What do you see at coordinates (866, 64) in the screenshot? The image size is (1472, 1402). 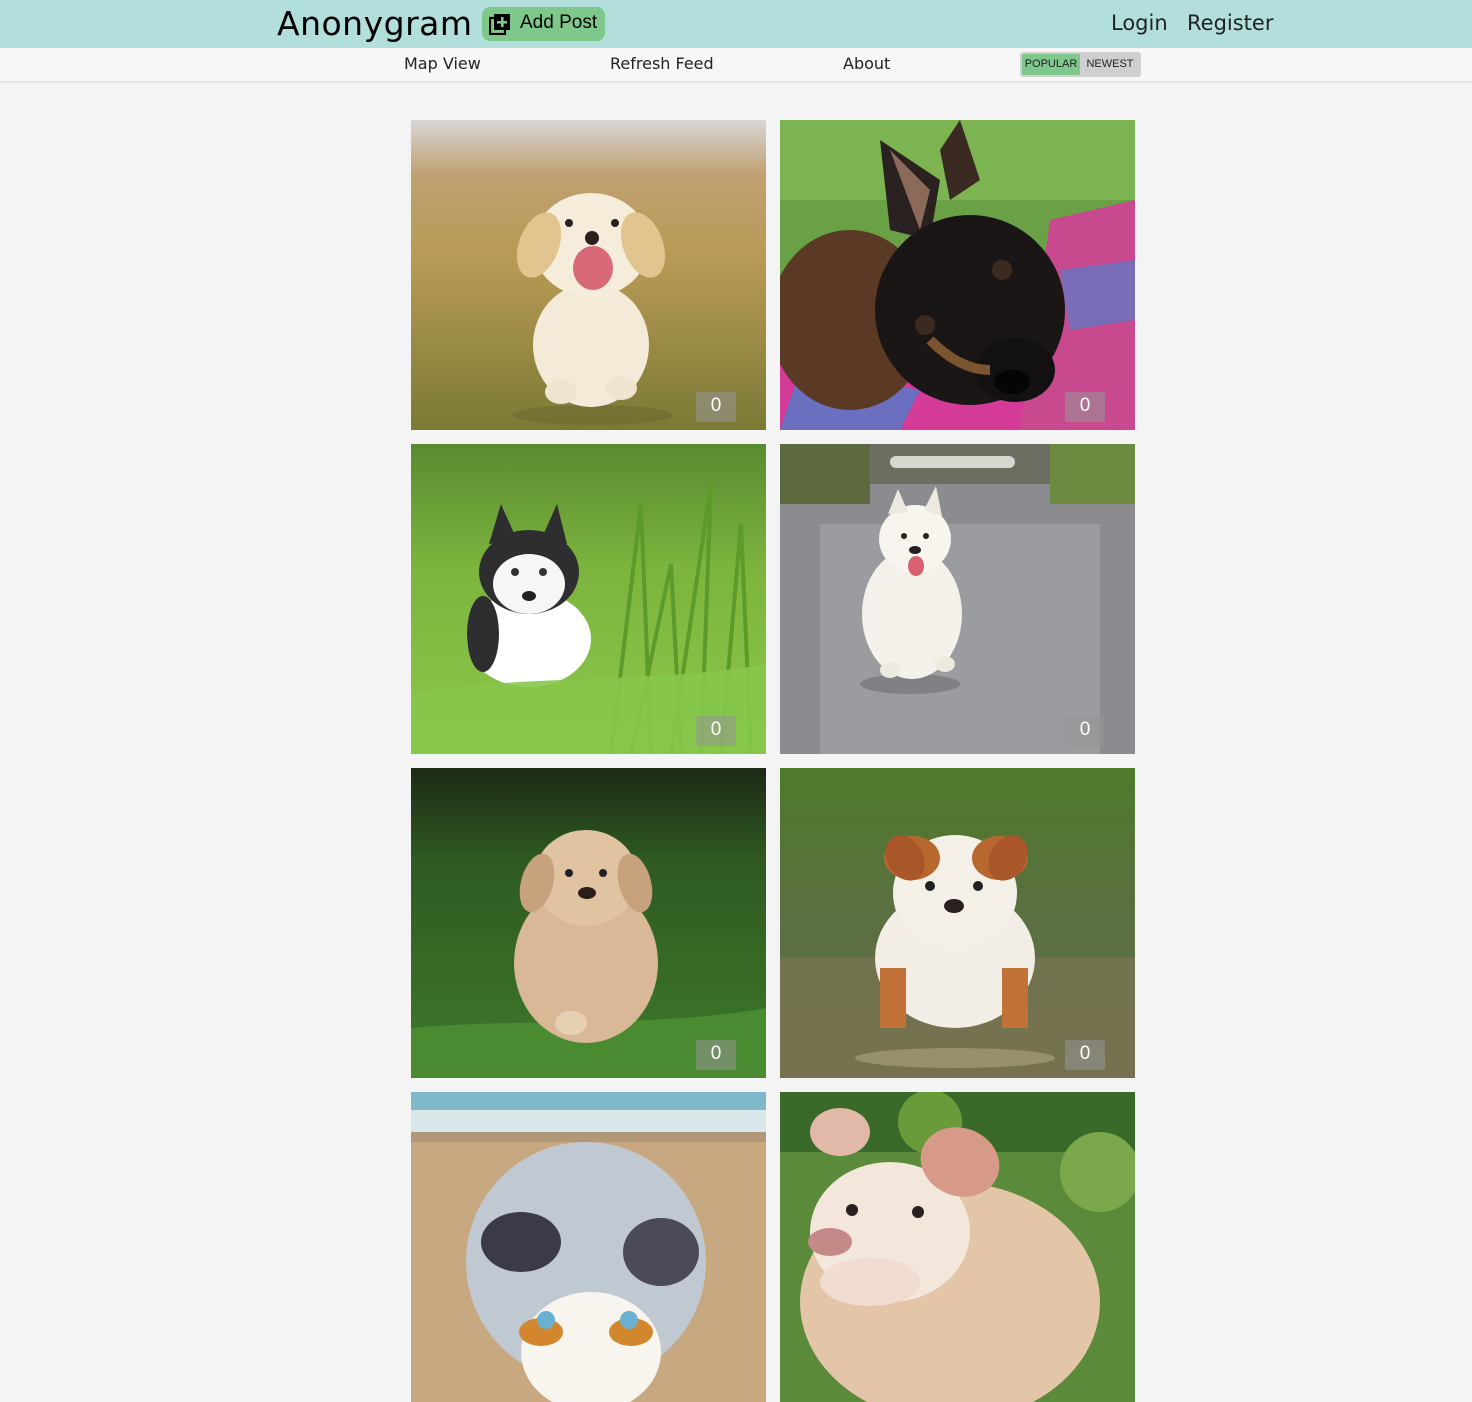 I see `about-link: About` at bounding box center [866, 64].